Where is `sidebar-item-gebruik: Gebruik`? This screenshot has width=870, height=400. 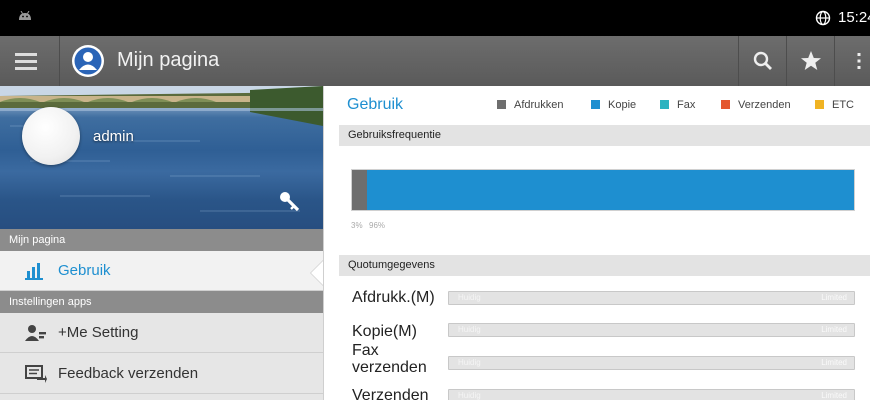
sidebar-item-gebruik: Gebruik is located at coordinates (161, 271).